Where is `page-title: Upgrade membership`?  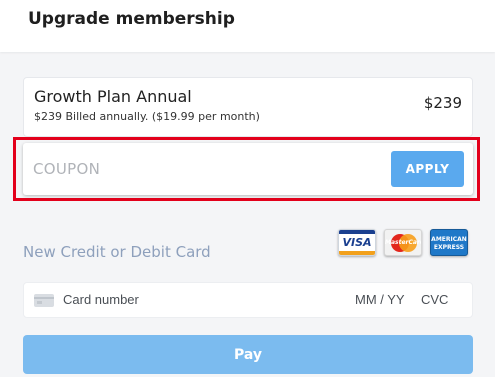 page-title: Upgrade membership is located at coordinates (131, 19).